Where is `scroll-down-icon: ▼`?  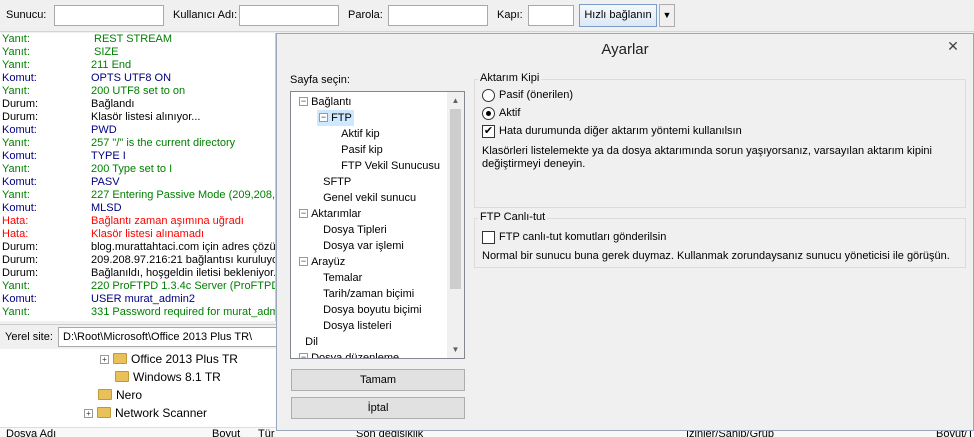 scroll-down-icon: ▼ is located at coordinates (455, 349).